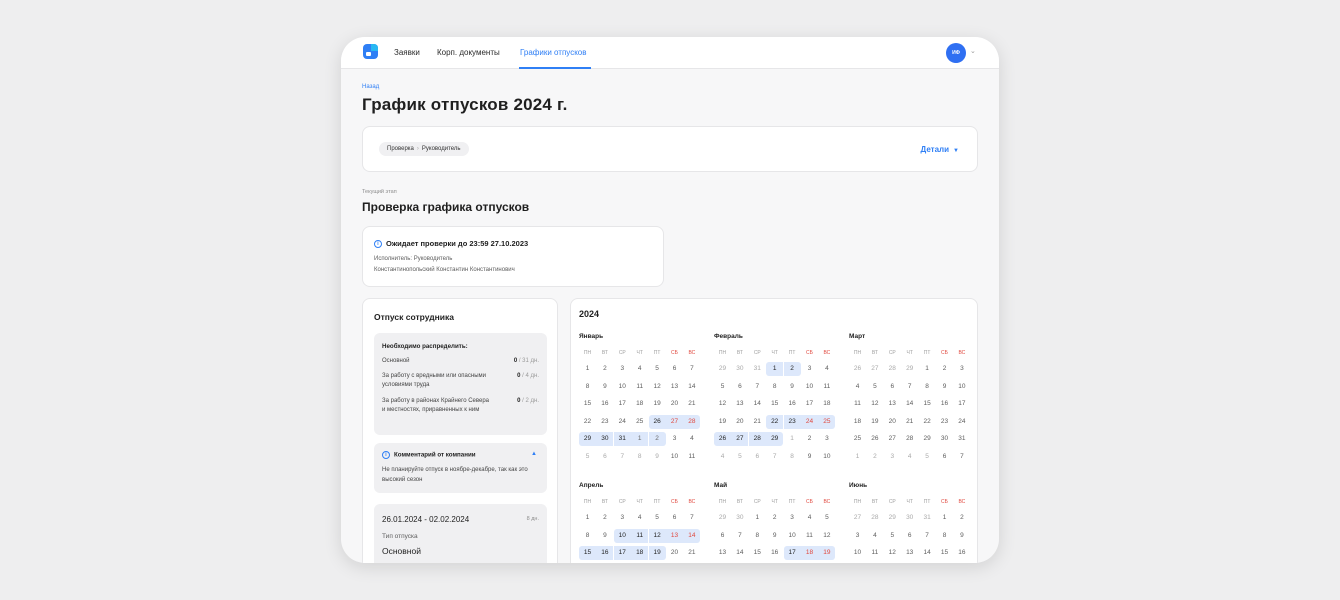 The image size is (1340, 600). What do you see at coordinates (892, 439) in the screenshot?
I see `calendar-day: 27` at bounding box center [892, 439].